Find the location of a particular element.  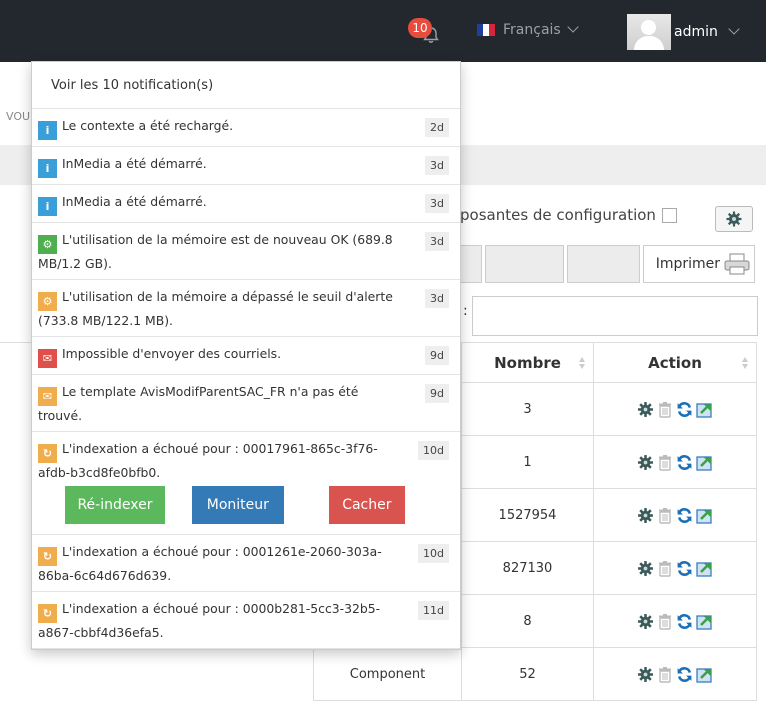

notification-count-badge: 10 is located at coordinates (420, 28).